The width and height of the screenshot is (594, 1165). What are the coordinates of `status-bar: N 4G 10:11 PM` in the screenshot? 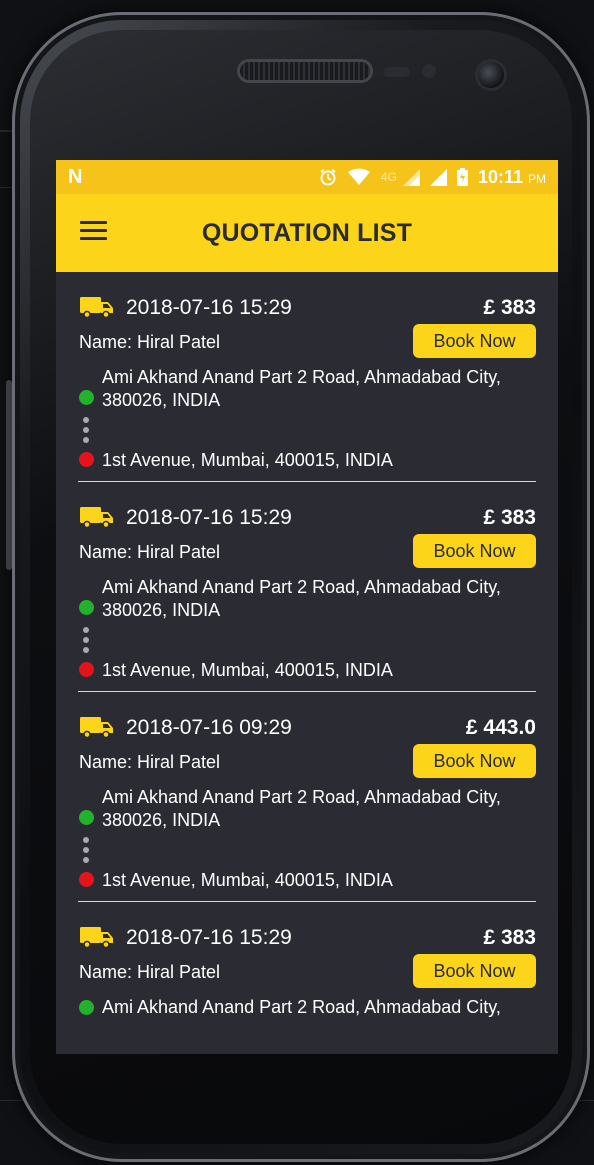 It's located at (307, 177).